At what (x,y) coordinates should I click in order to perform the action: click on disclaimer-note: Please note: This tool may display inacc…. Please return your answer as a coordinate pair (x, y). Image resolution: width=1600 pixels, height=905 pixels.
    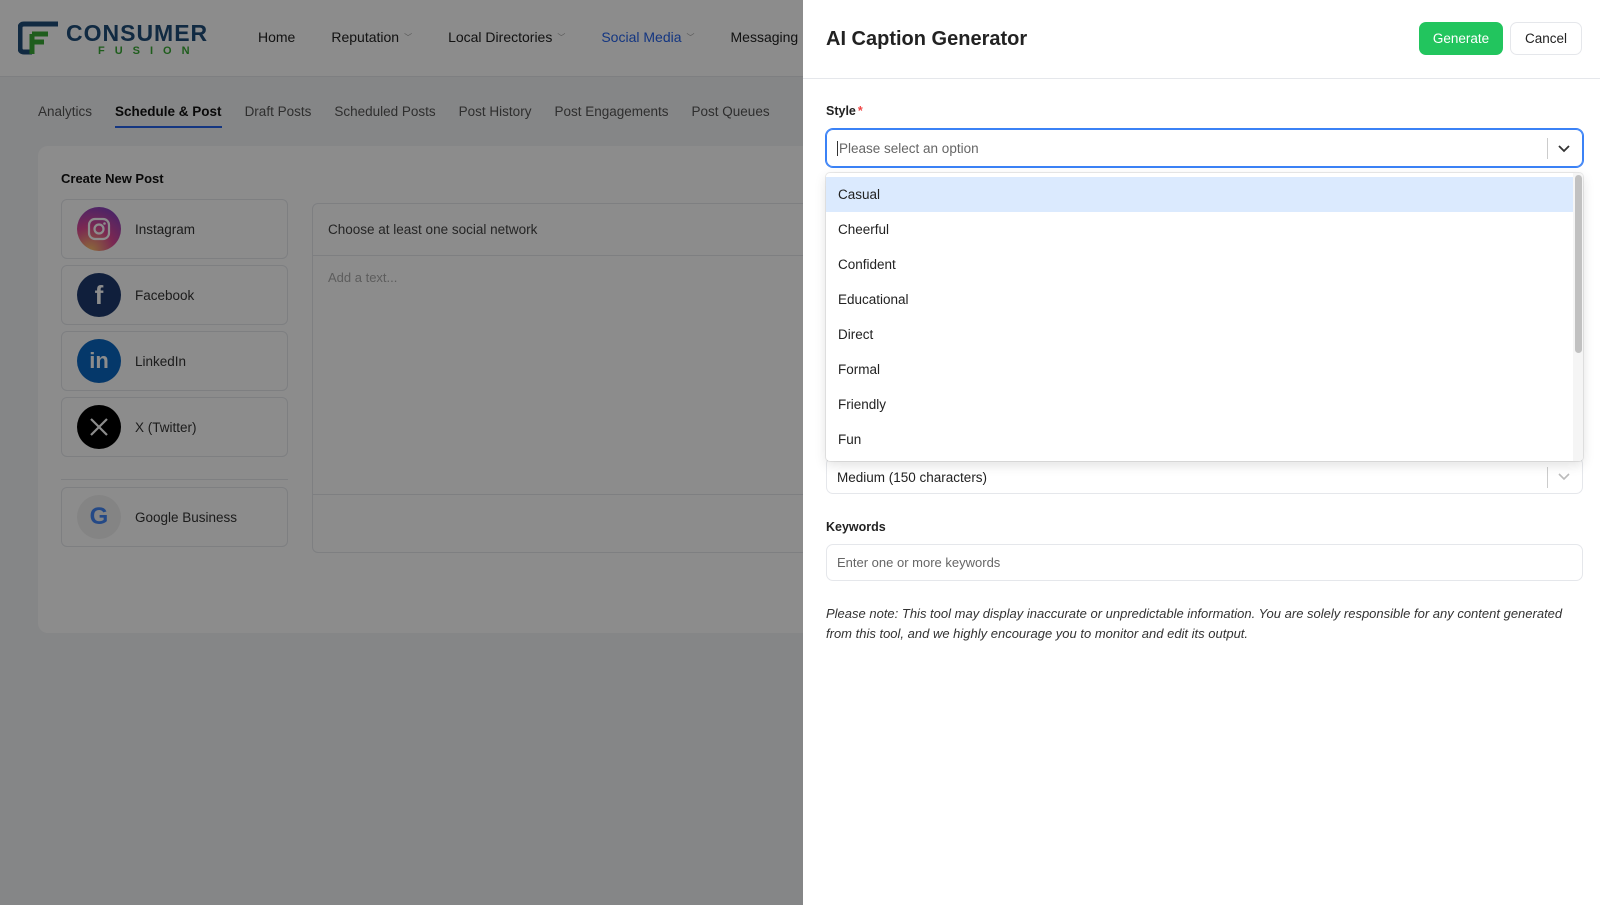
    Looking at the image, I should click on (1194, 623).